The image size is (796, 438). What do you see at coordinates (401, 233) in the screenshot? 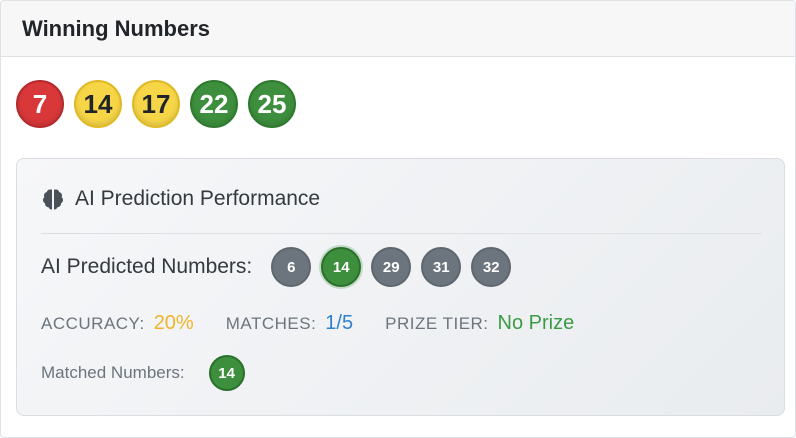
I see `divider` at bounding box center [401, 233].